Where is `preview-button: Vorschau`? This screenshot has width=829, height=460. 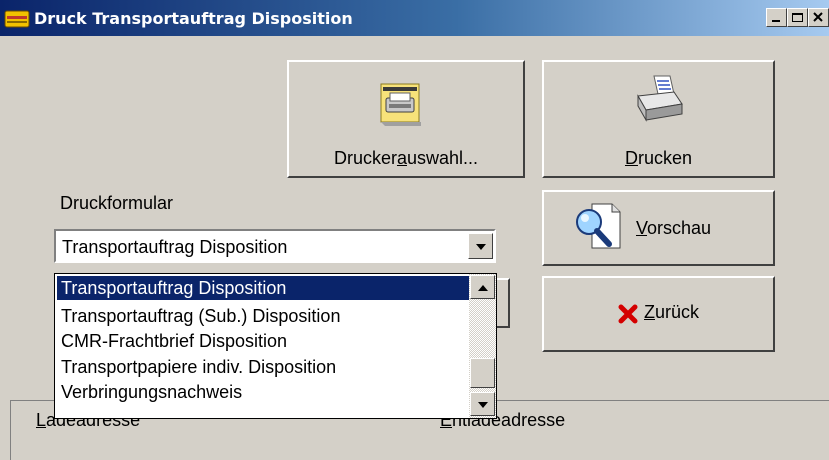 preview-button: Vorschau is located at coordinates (658, 228).